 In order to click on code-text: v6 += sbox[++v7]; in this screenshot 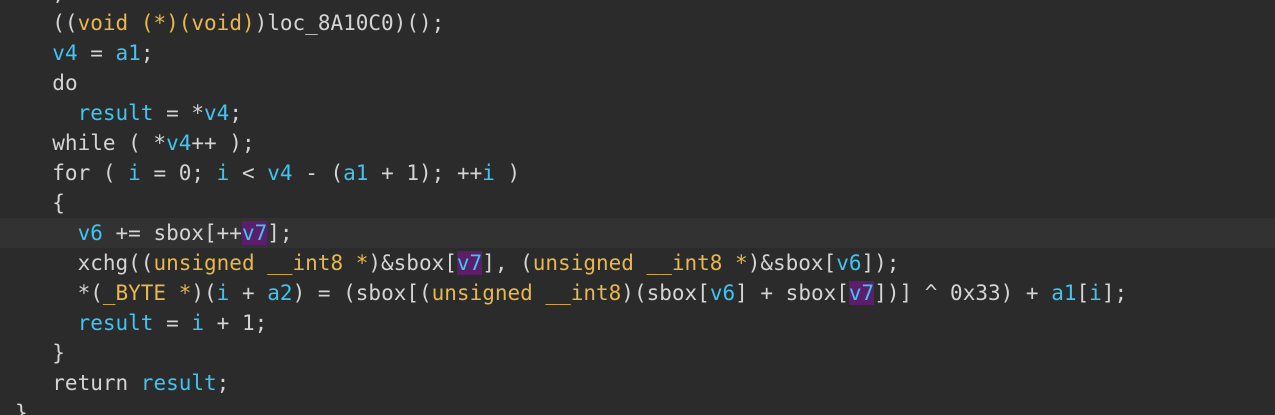, I will do `click(185, 233)`.